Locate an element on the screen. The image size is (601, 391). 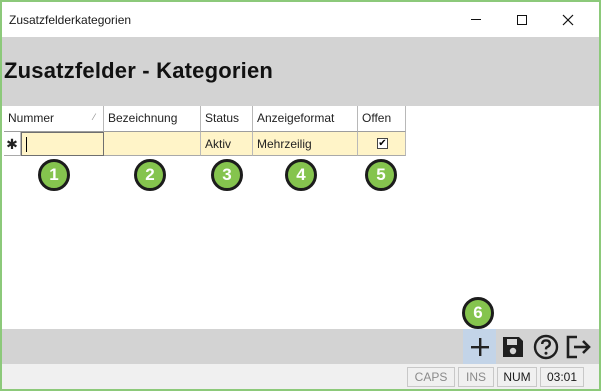
column-header-status: Status is located at coordinates (227, 119).